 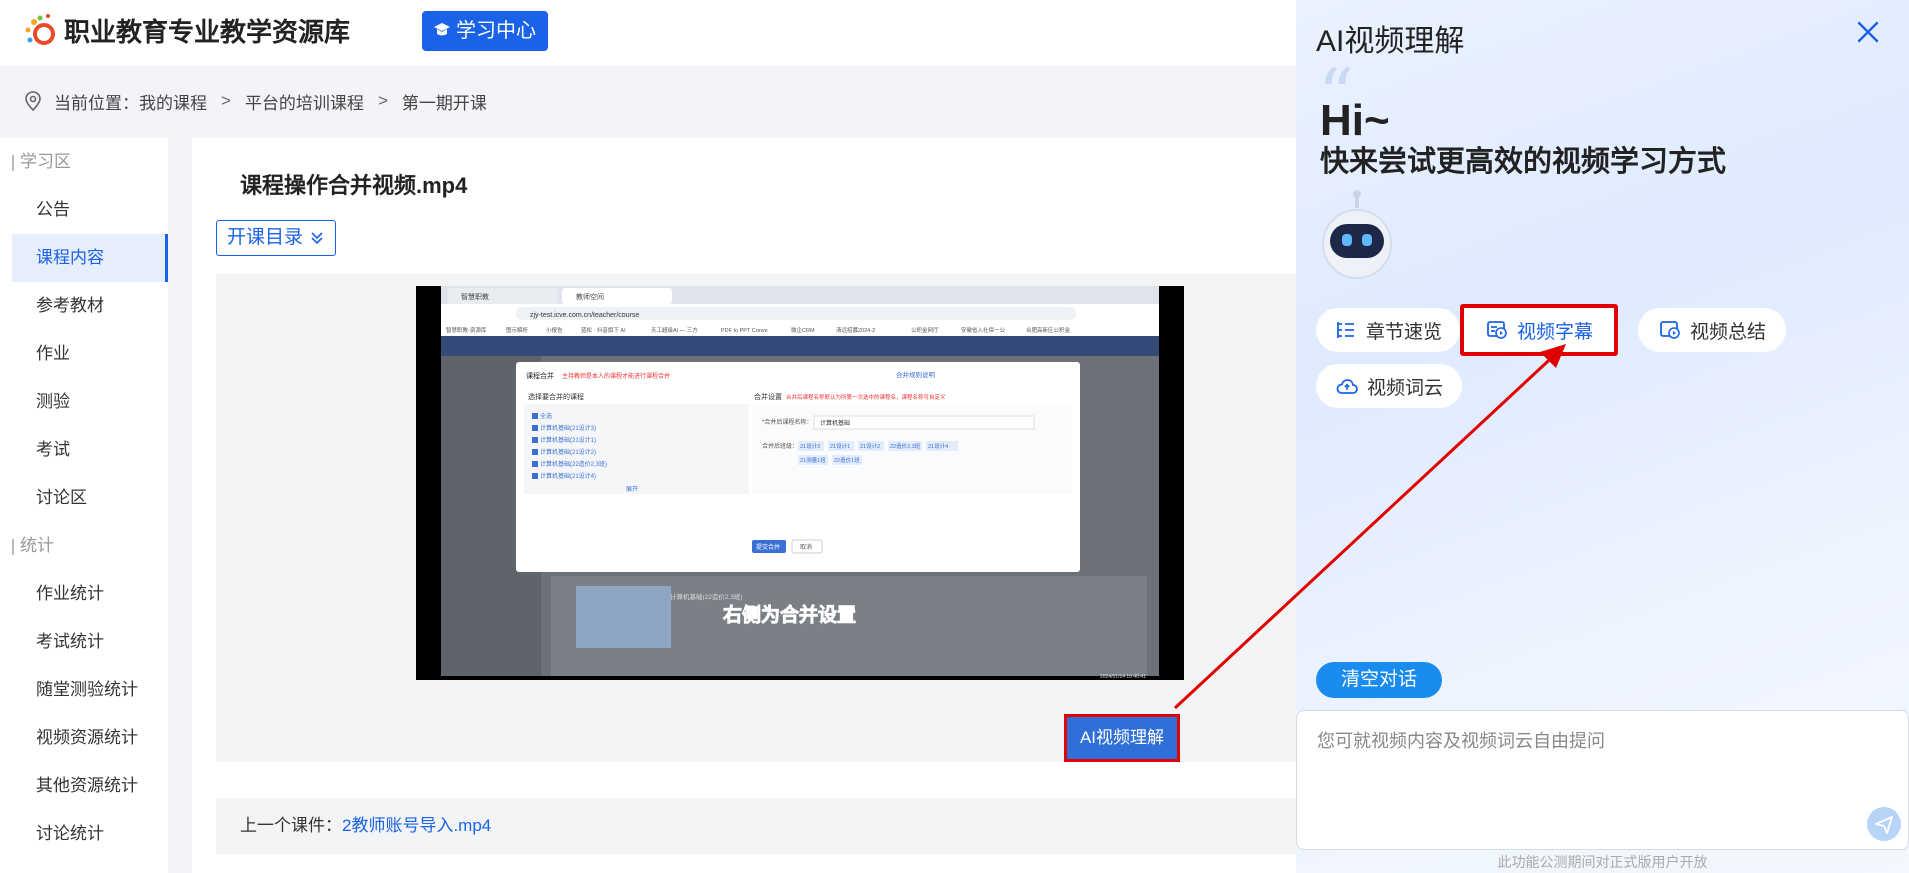 I want to click on catalog-label: 开课目录, so click(x=265, y=237).